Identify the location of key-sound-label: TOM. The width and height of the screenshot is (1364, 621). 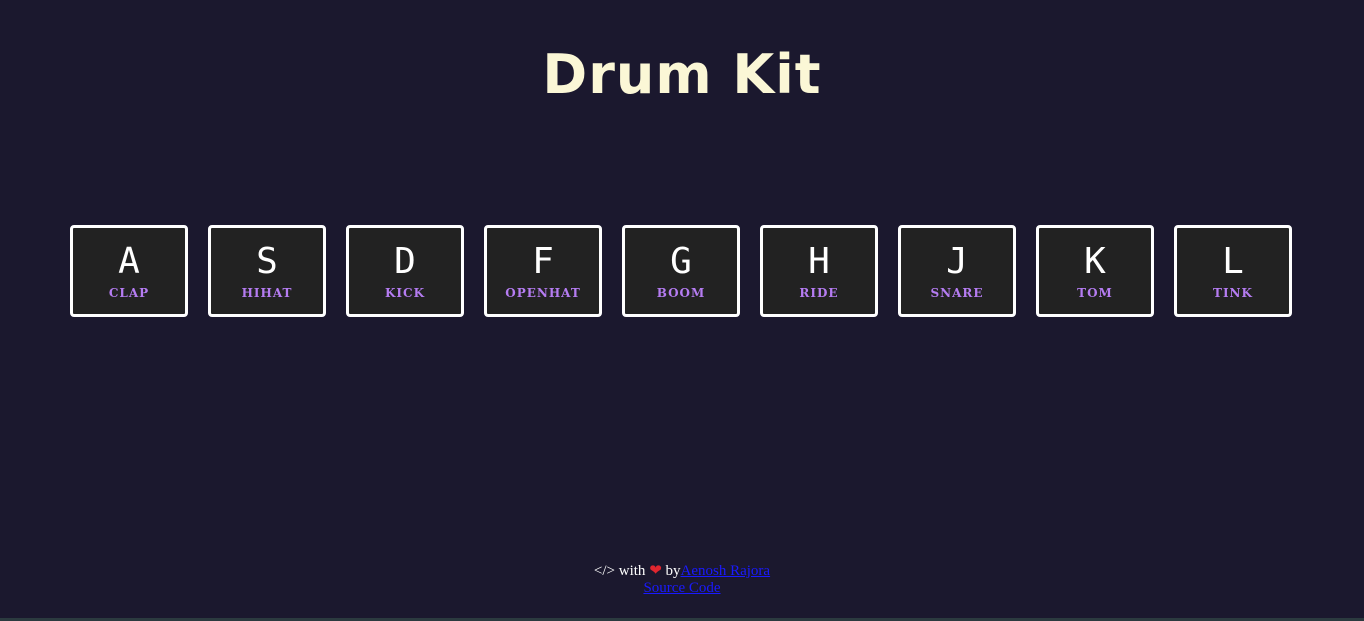
(1095, 293).